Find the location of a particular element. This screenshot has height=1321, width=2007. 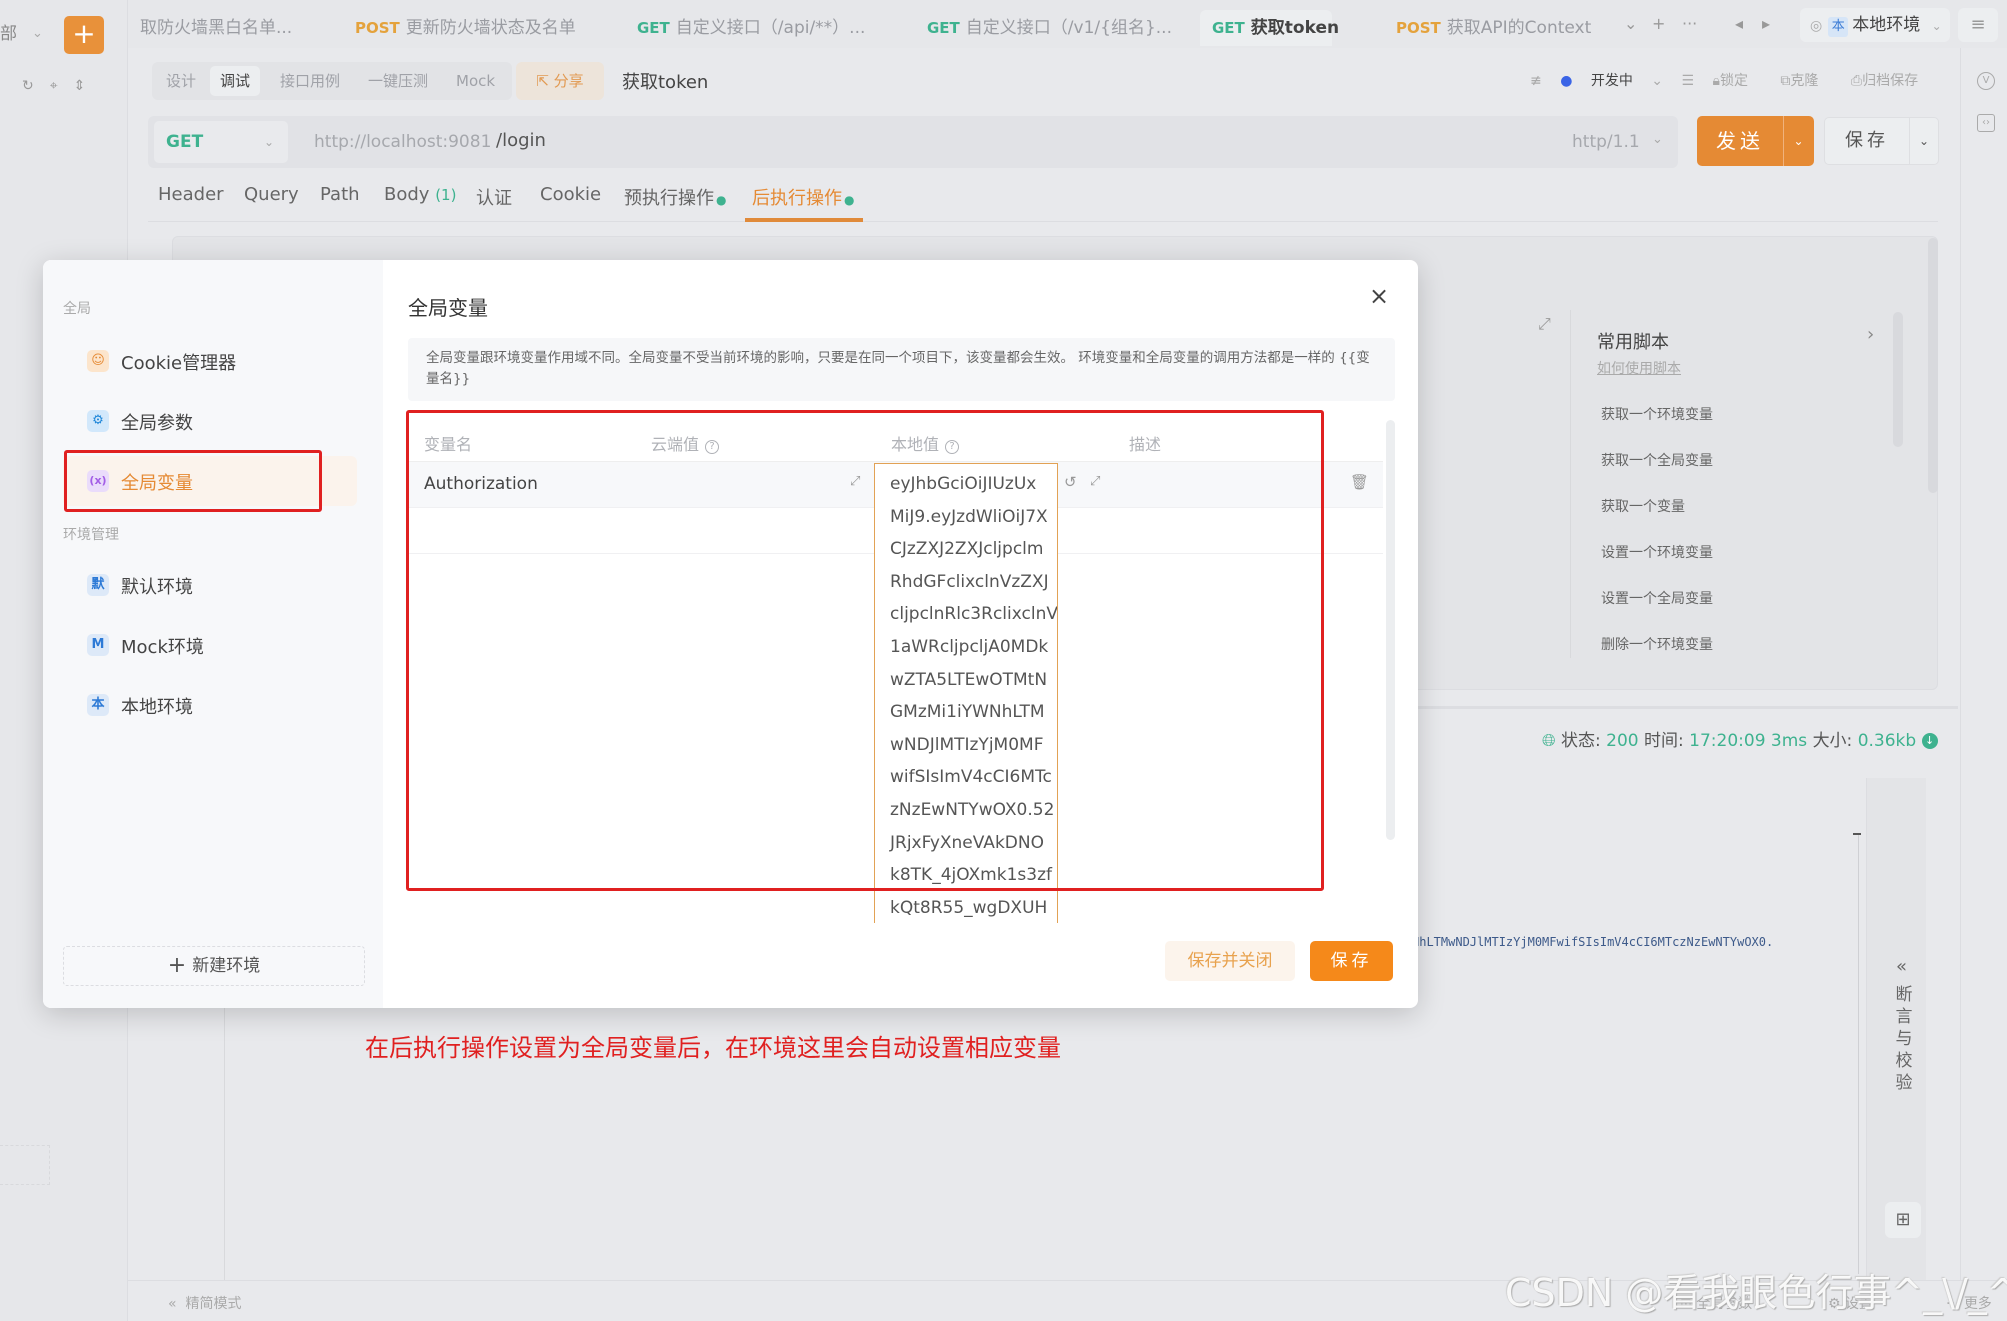

prev-tab-icon: ◂ is located at coordinates (1739, 23).